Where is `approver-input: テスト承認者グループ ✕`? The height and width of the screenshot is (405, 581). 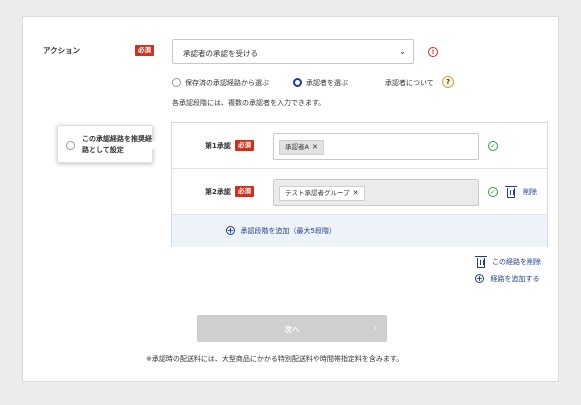
approver-input: テスト承認者グループ ✕ is located at coordinates (376, 192).